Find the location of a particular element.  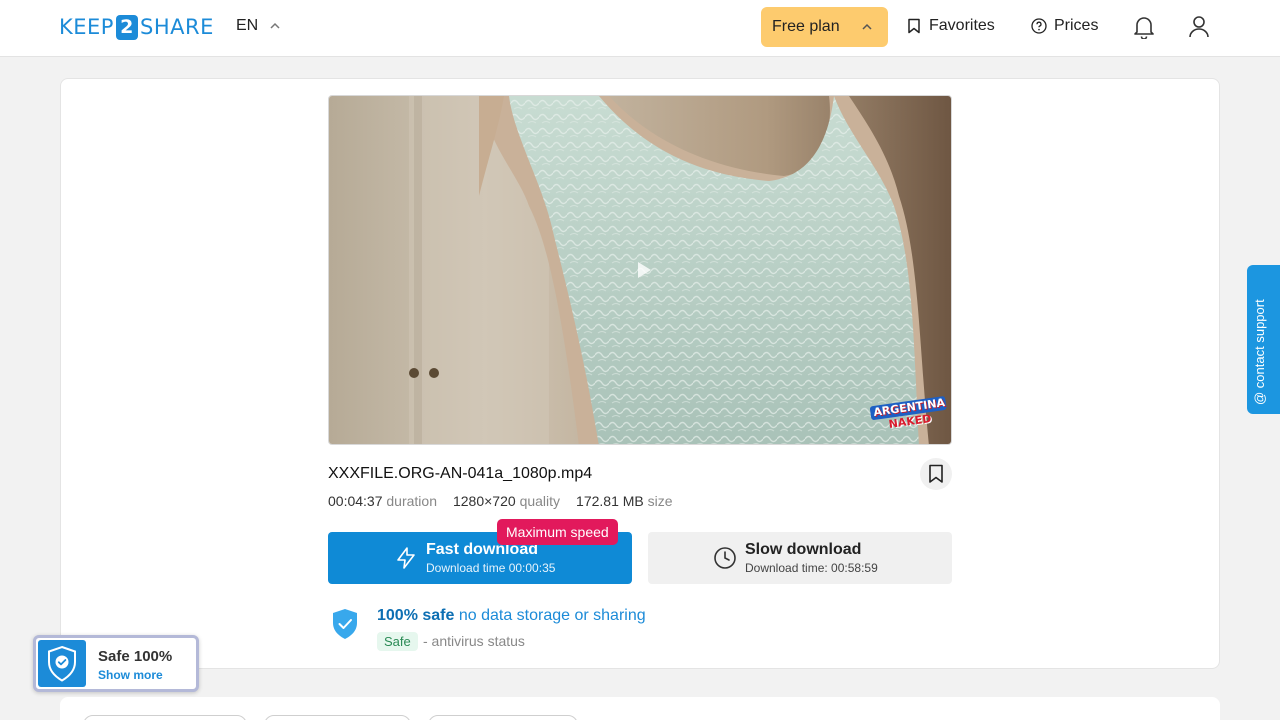

contact-support-tab: @ contact support is located at coordinates (1263, 339).